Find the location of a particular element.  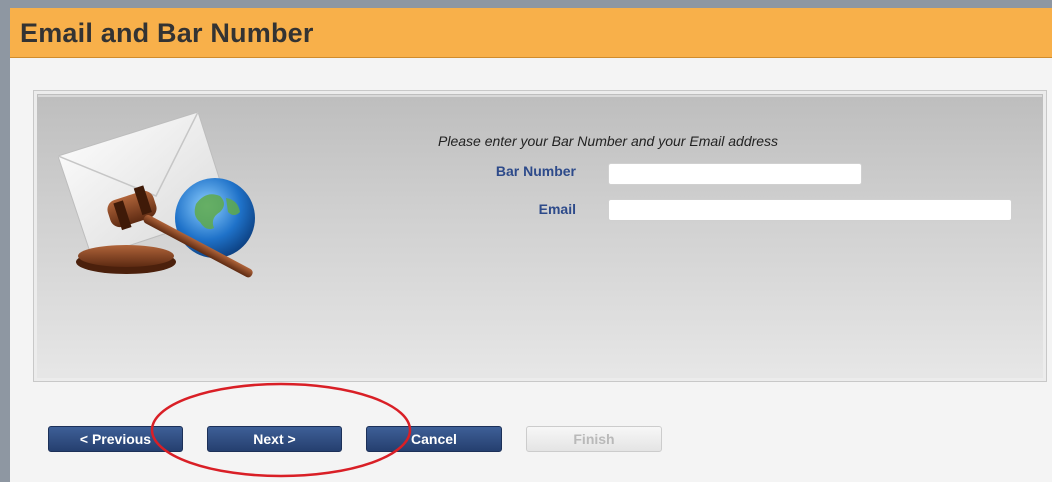

previous-button: < Previous is located at coordinates (115, 439).